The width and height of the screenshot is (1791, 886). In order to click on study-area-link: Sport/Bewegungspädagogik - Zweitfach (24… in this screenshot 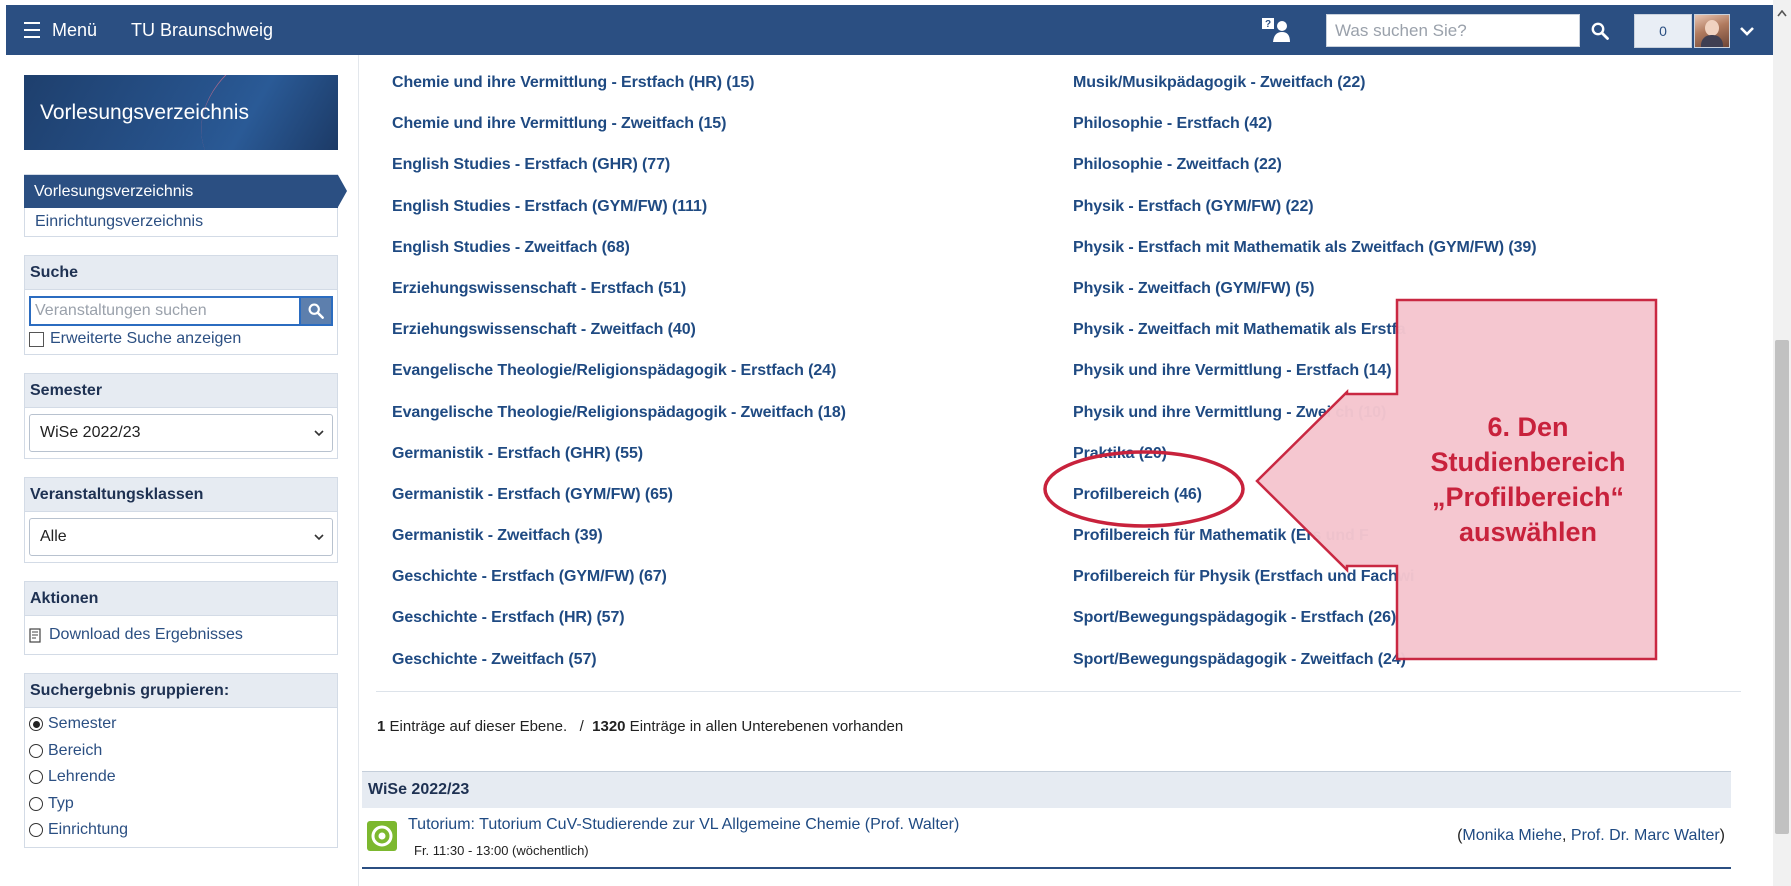, I will do `click(1304, 659)`.